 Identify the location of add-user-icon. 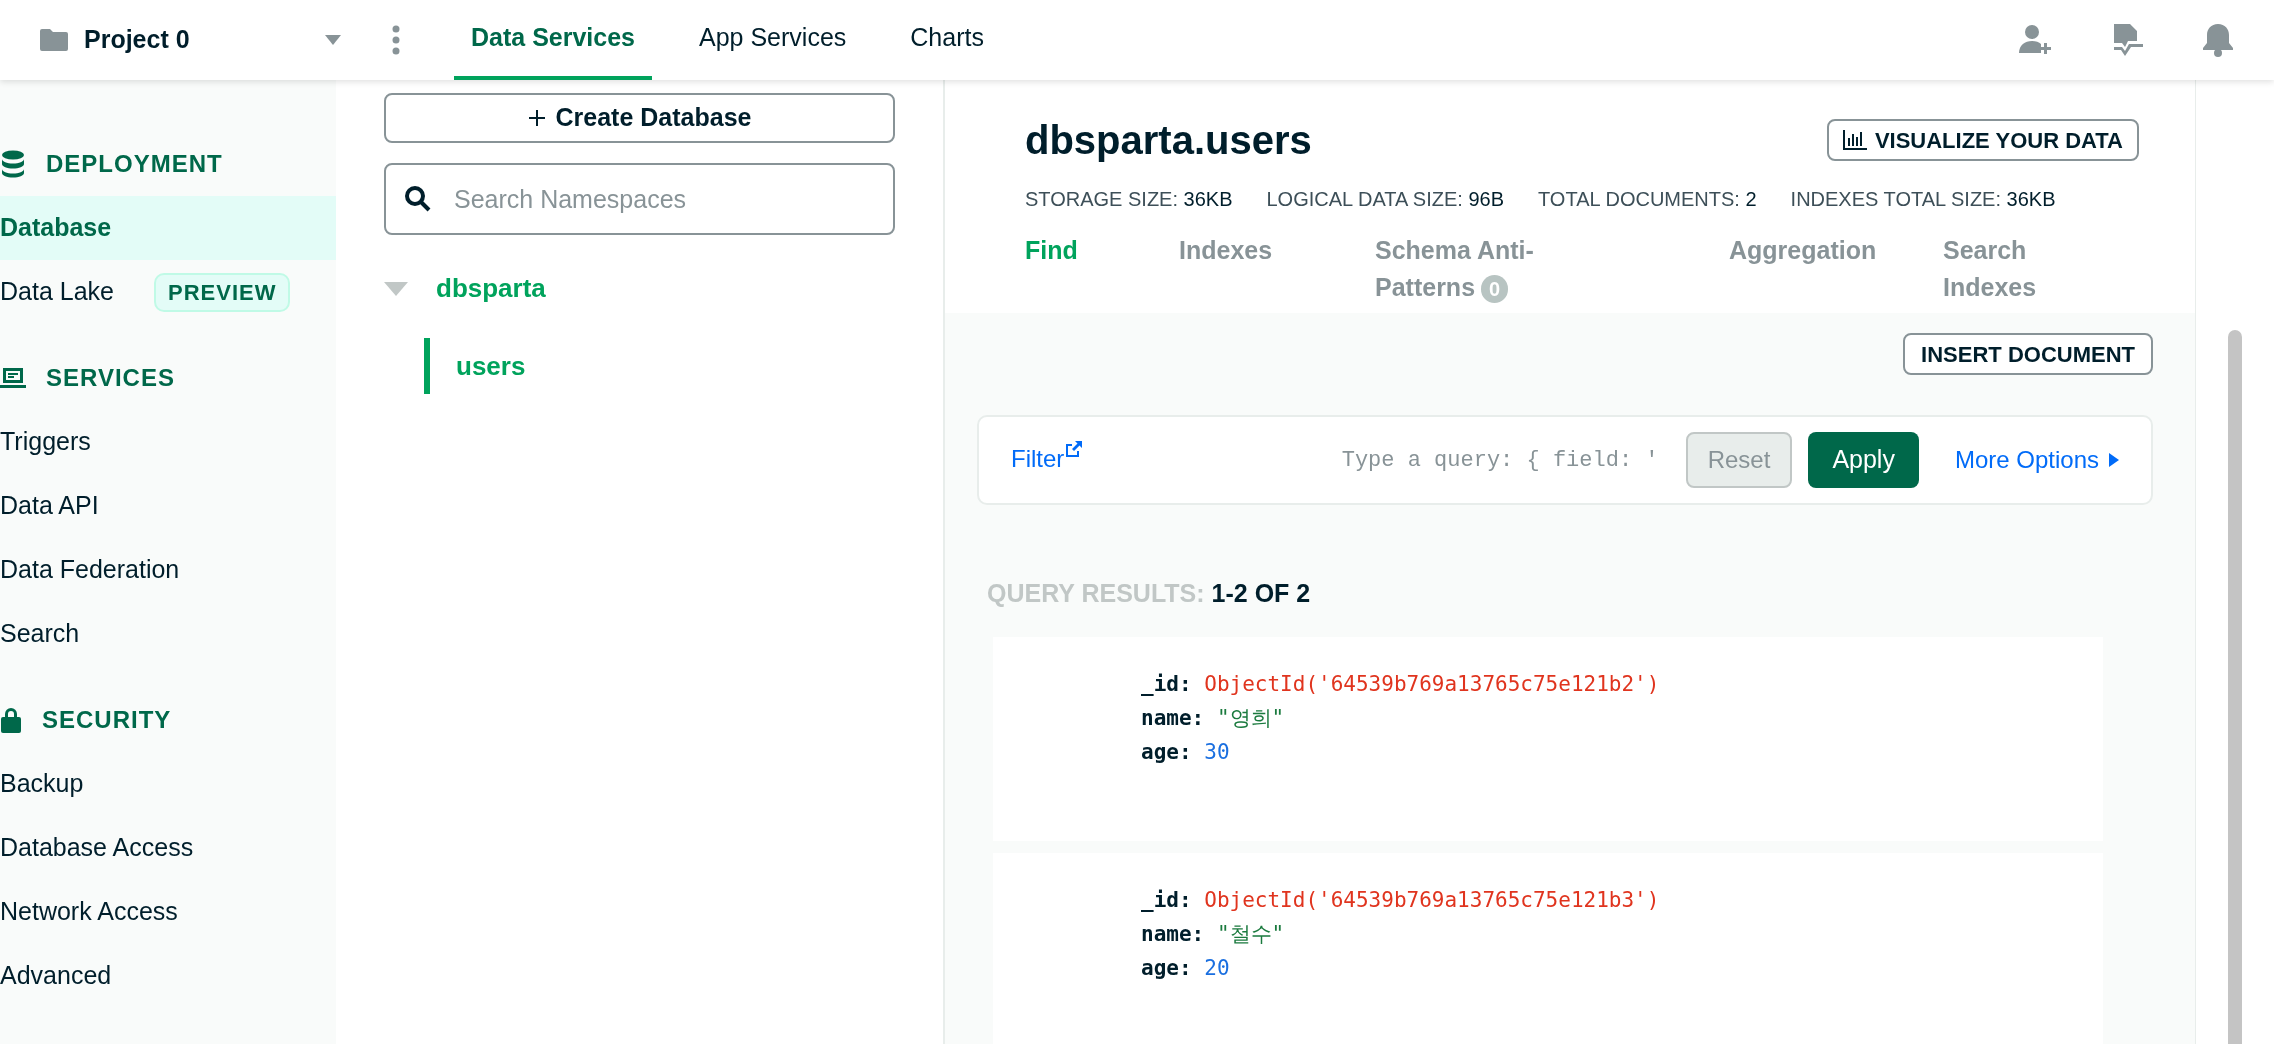
(2035, 40).